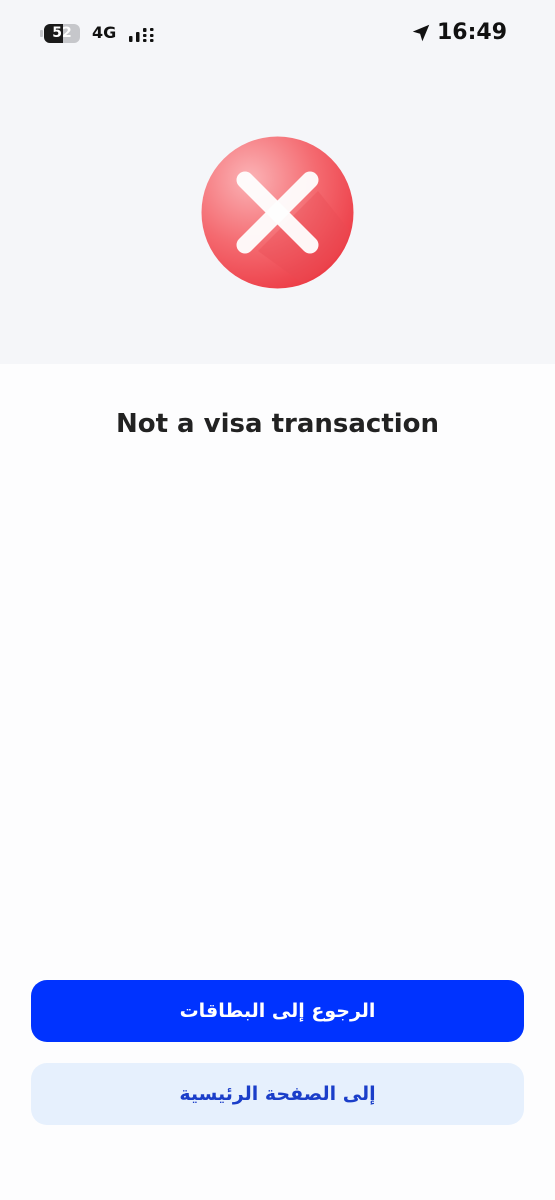  Describe the element at coordinates (277, 32) in the screenshot. I see `status-bar: 52 4G 16:49` at that location.